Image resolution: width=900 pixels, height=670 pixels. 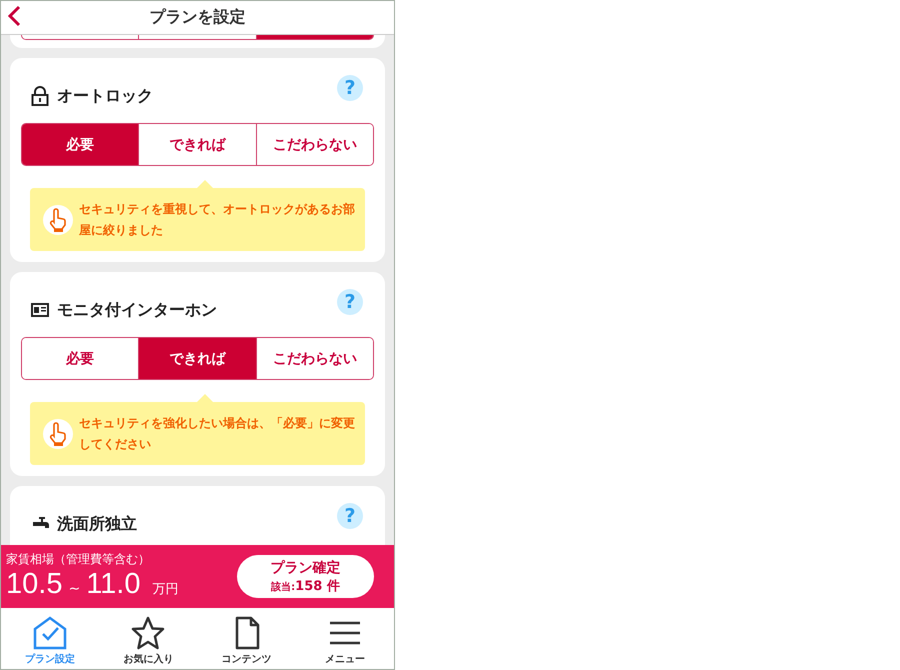 I want to click on price-label: 家賃相場（管理費等含む）, so click(x=78, y=559).